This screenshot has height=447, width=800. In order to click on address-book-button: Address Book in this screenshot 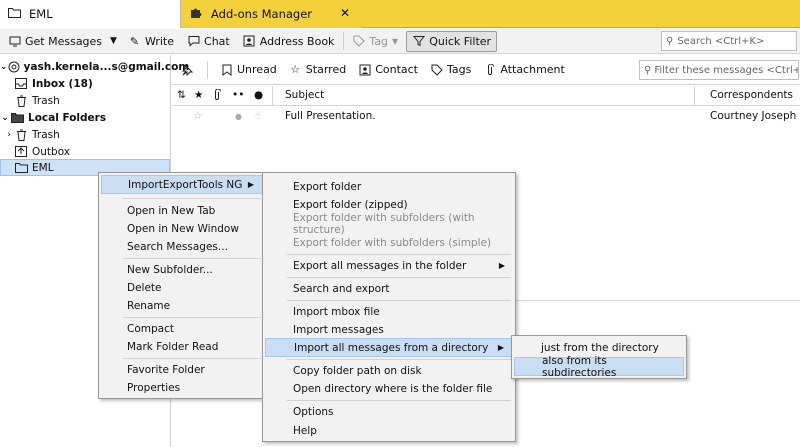, I will do `click(289, 41)`.